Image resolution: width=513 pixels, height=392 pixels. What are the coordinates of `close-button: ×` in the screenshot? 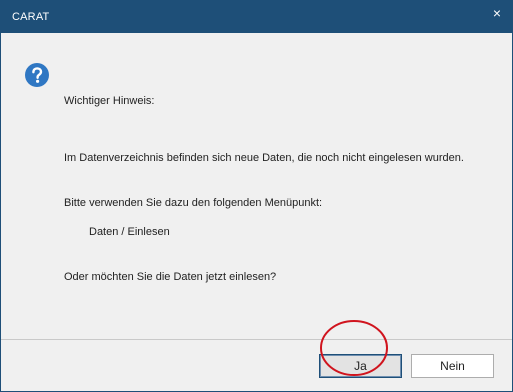 It's located at (497, 14).